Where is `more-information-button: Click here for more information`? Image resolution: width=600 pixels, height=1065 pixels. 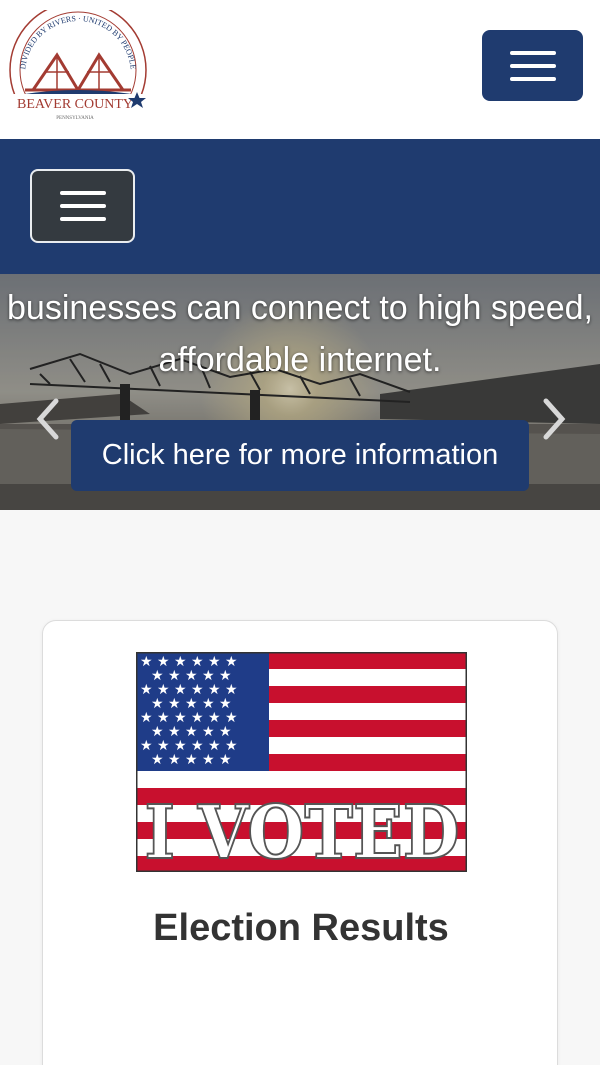
more-information-button: Click here for more information is located at coordinates (300, 455).